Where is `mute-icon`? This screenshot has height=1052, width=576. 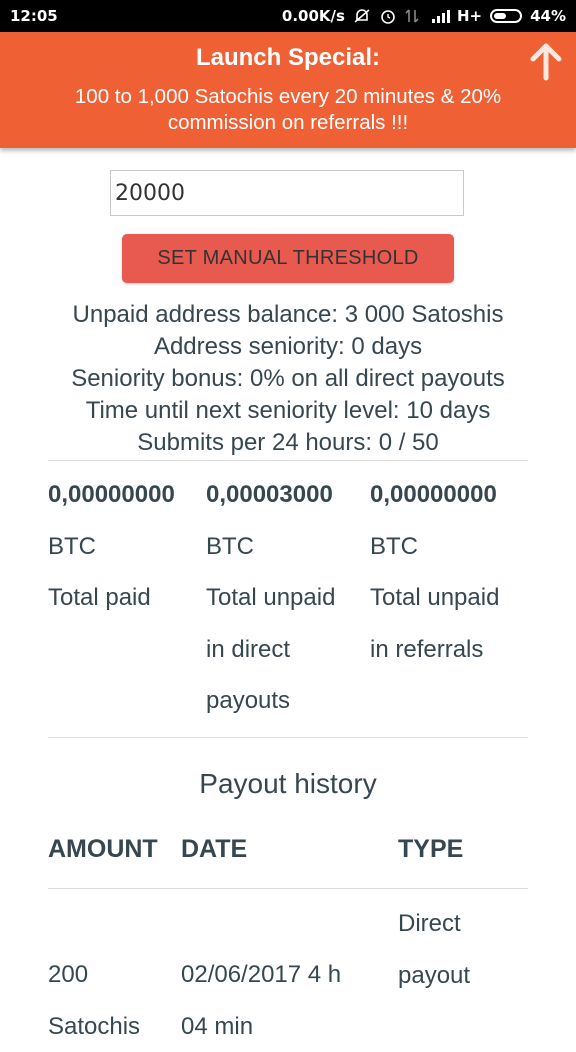
mute-icon is located at coordinates (362, 16).